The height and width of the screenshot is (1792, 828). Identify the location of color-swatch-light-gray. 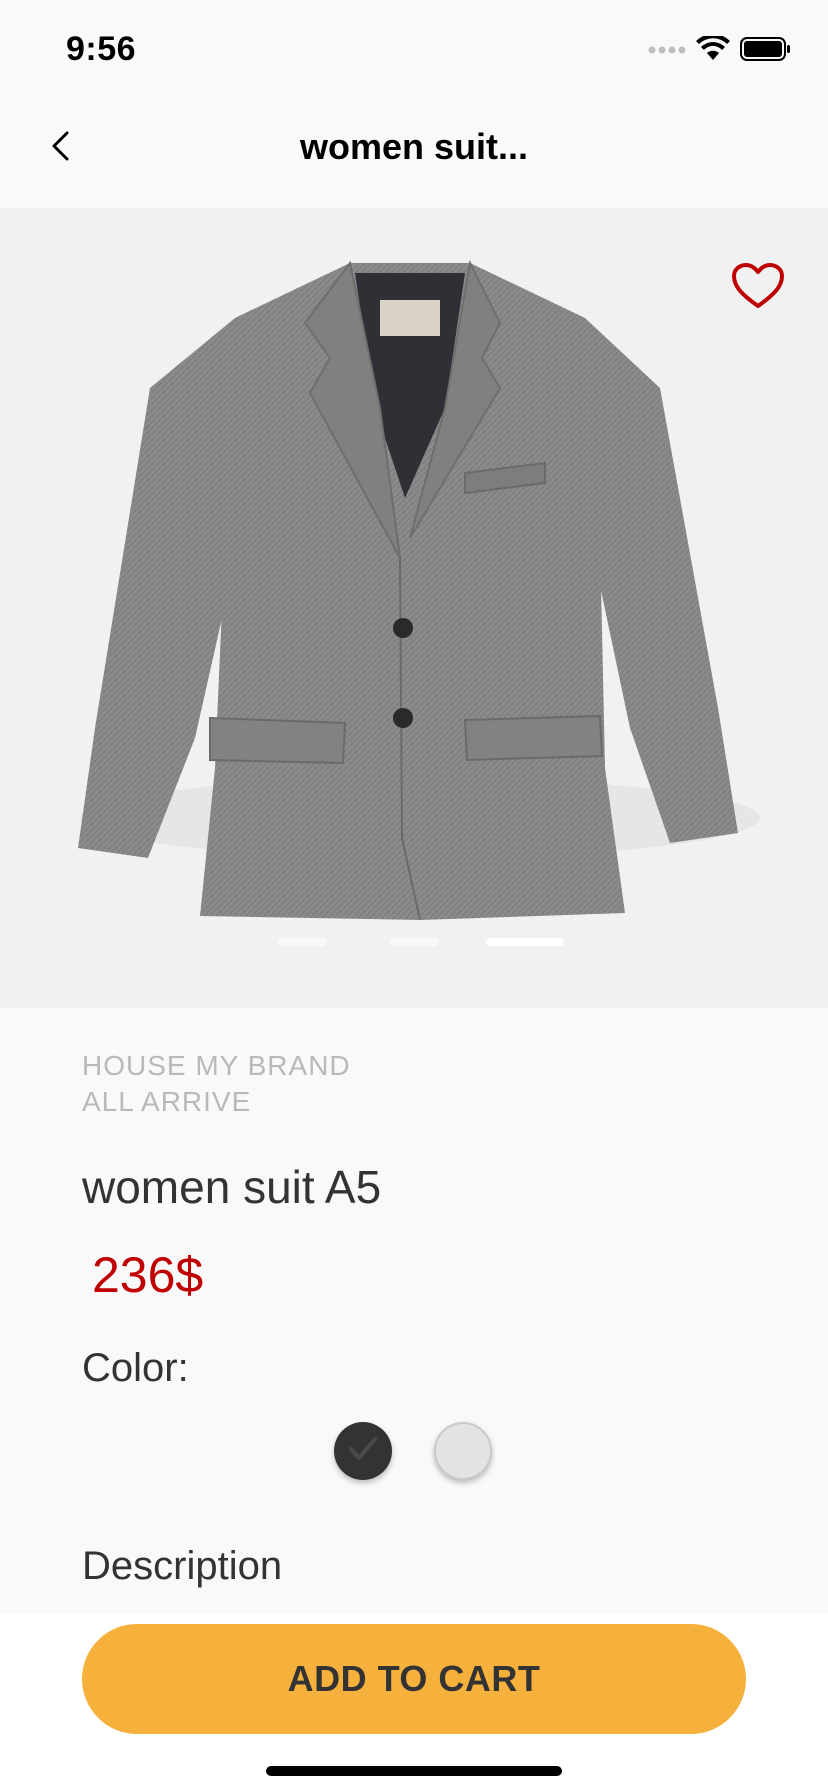
(463, 1451).